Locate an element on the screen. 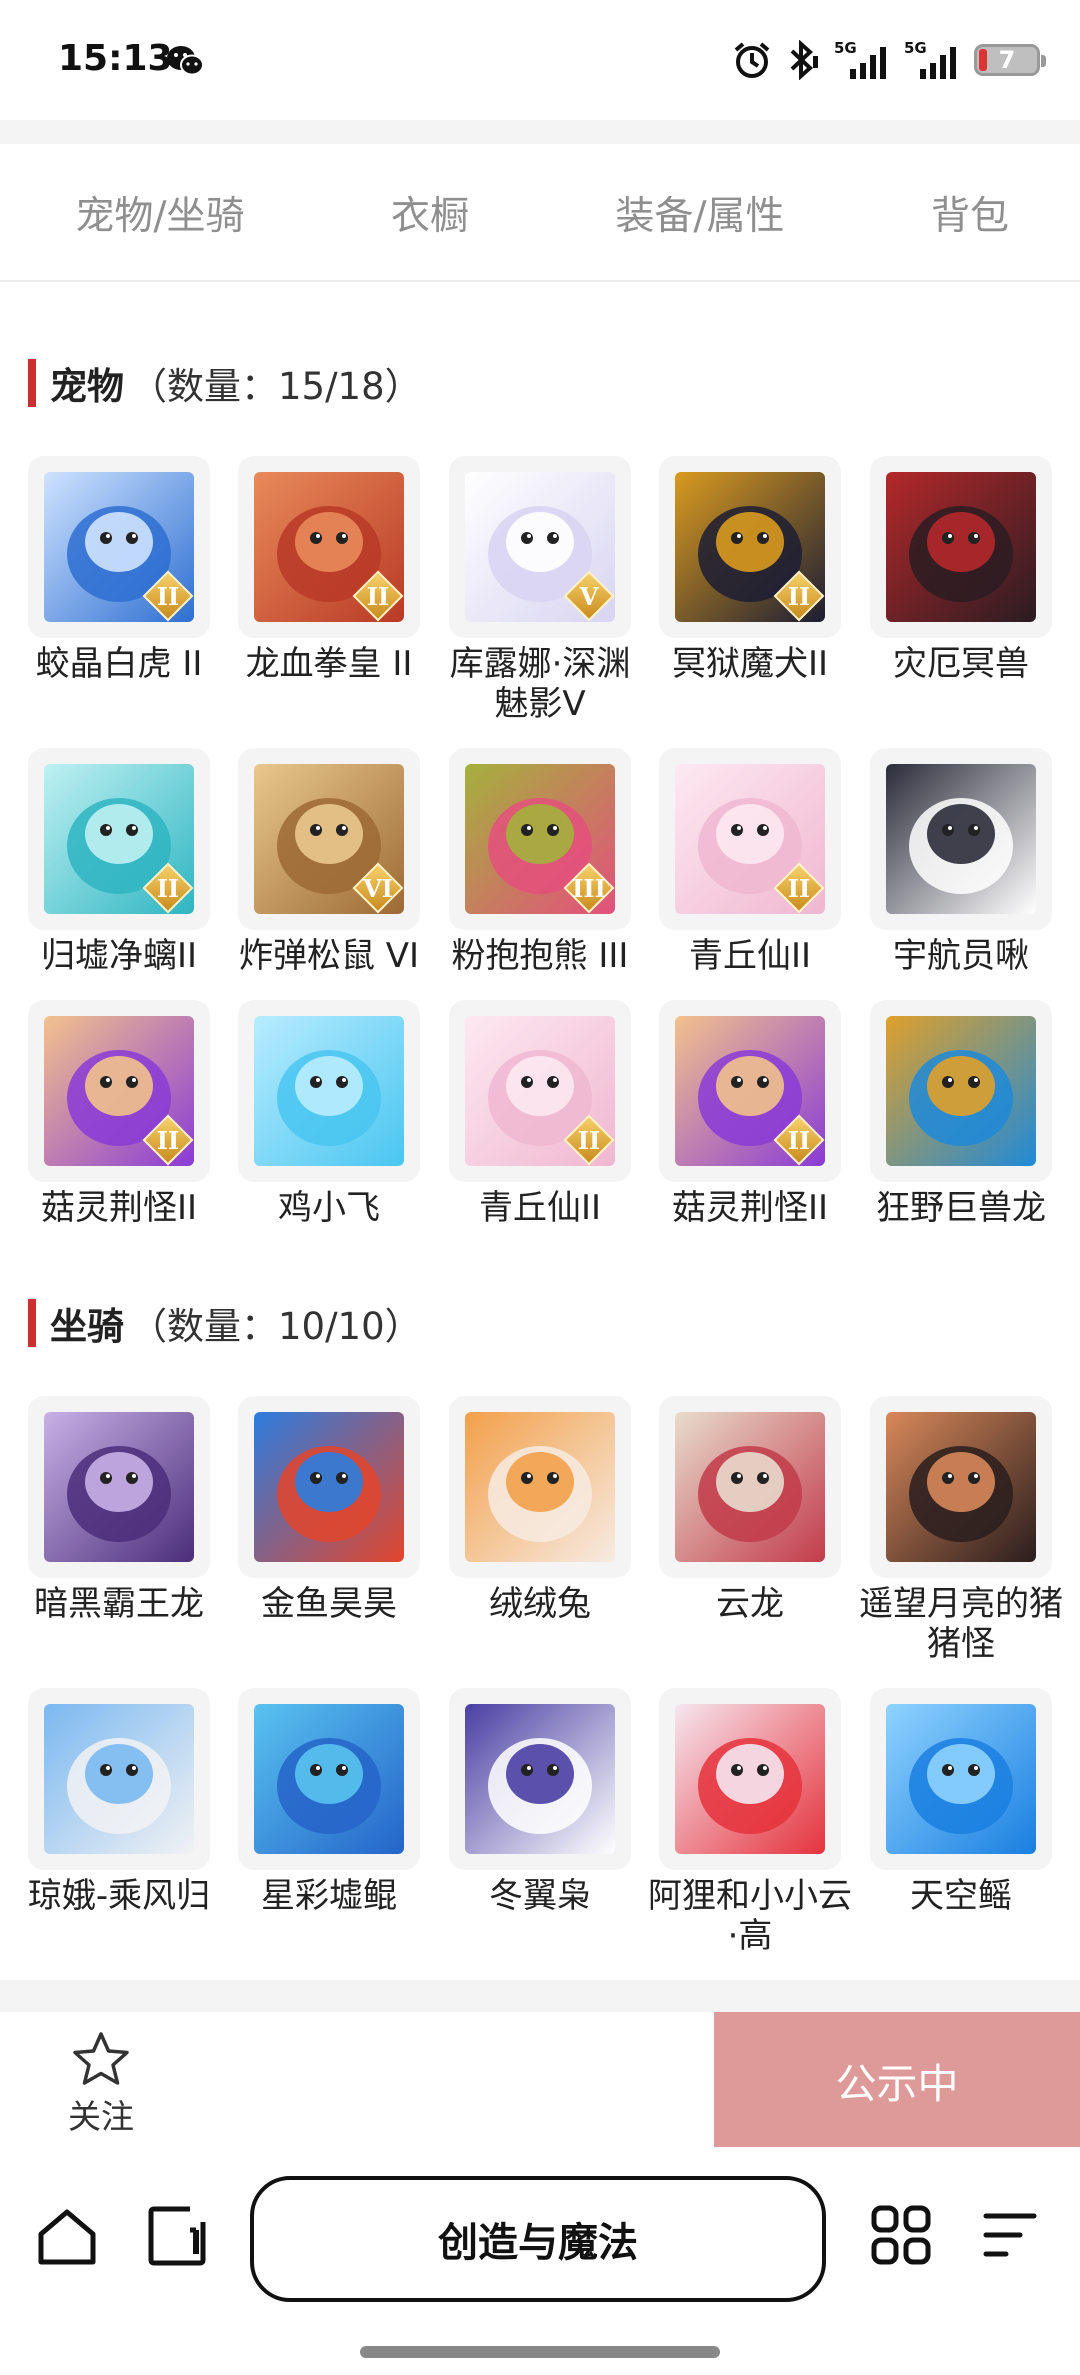 The image size is (1080, 2375). pet-item: II 蛟晶白虎 II is located at coordinates (119, 570).